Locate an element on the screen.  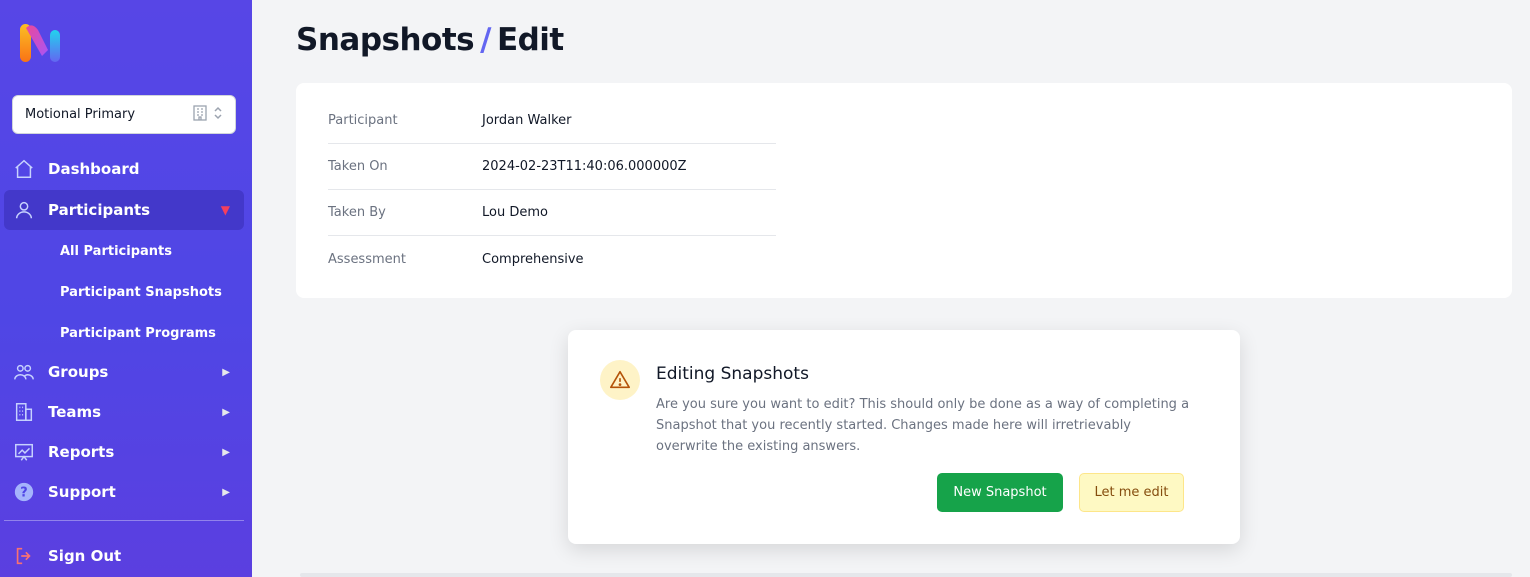
office-building-icon is located at coordinates (24, 412).